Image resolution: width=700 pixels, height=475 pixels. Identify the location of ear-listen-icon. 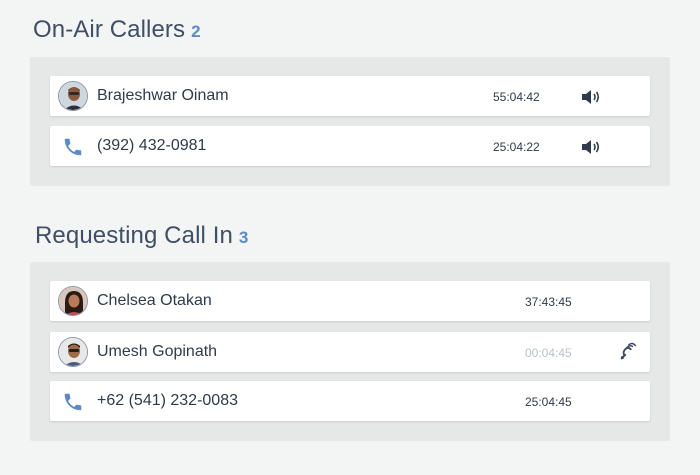
(628, 352).